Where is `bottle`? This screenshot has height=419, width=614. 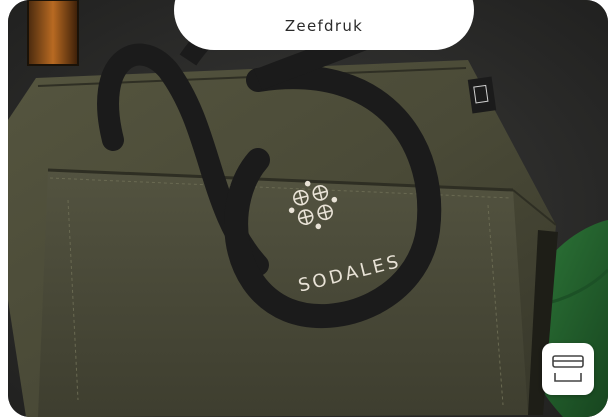 bottle is located at coordinates (53, 33).